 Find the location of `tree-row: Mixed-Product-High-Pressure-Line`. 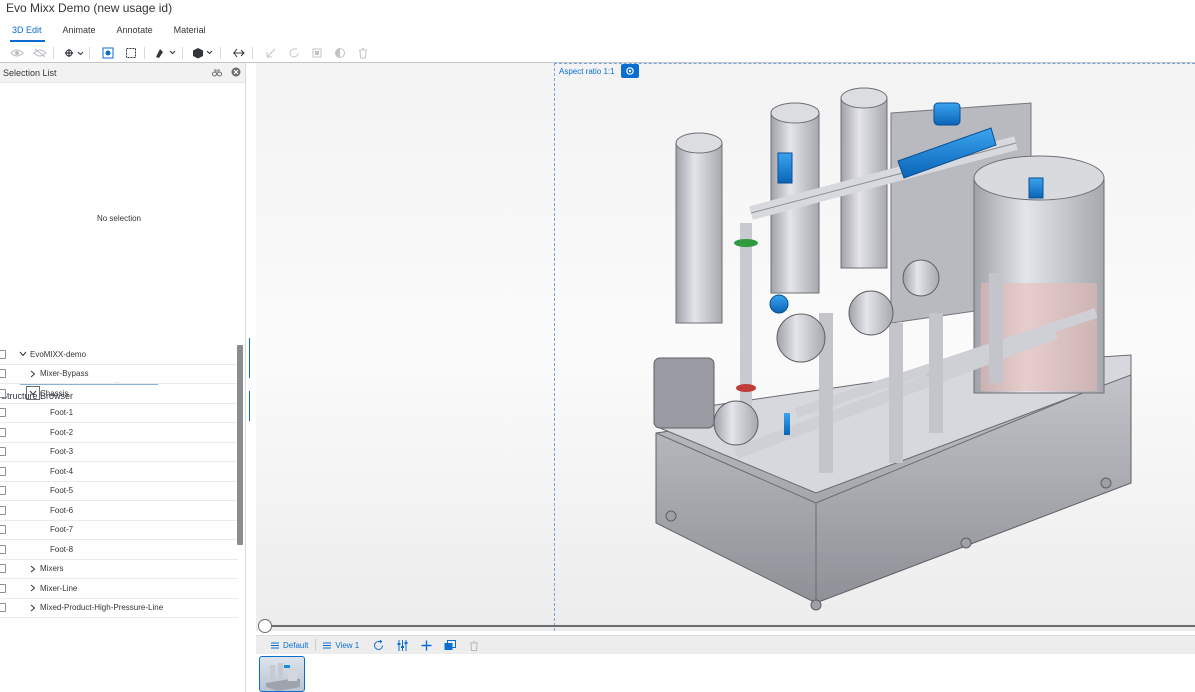

tree-row: Mixed-Product-High-Pressure-Line is located at coordinates (119, 608).